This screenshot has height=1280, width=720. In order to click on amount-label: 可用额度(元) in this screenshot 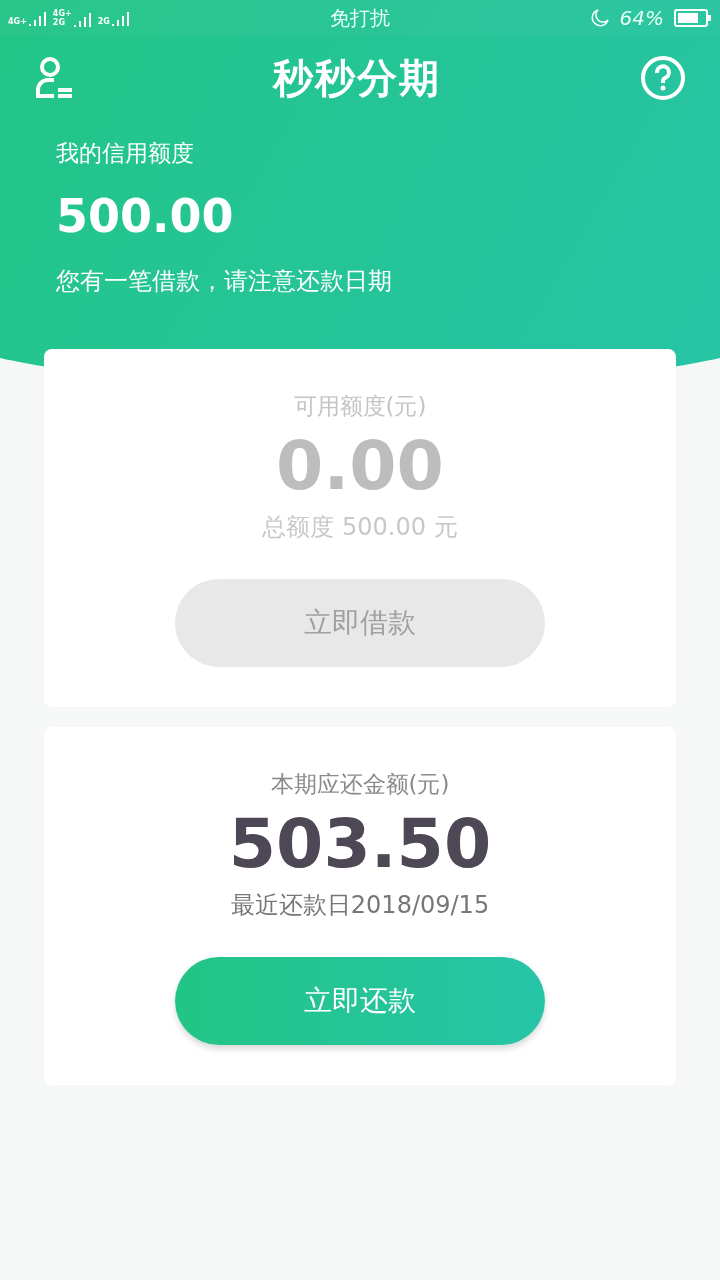, I will do `click(360, 406)`.